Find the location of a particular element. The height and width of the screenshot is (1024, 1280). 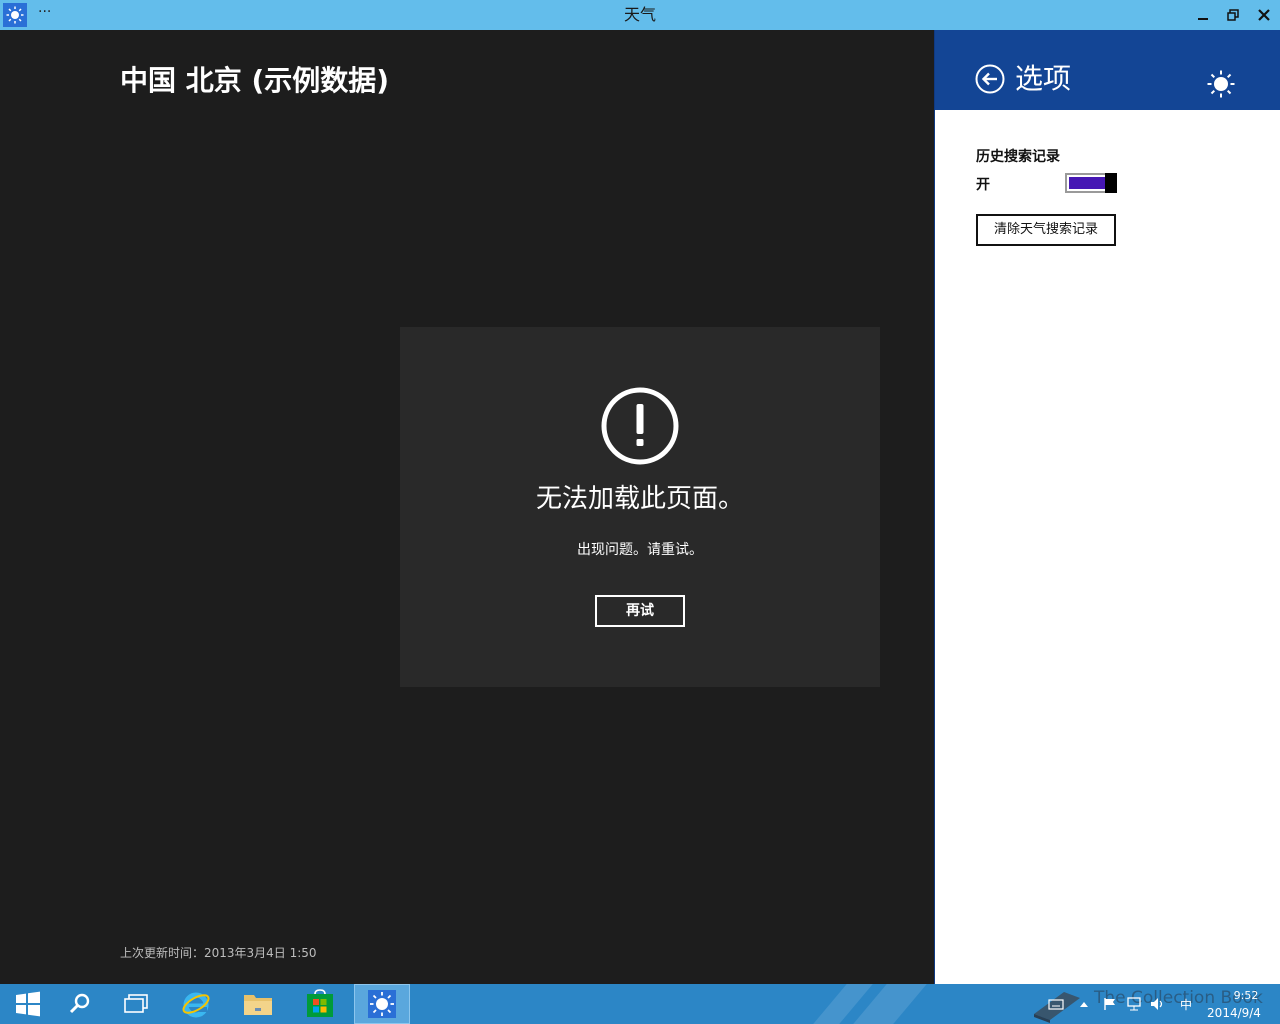

settings-pane-header: 选项 is located at coordinates (1107, 70).